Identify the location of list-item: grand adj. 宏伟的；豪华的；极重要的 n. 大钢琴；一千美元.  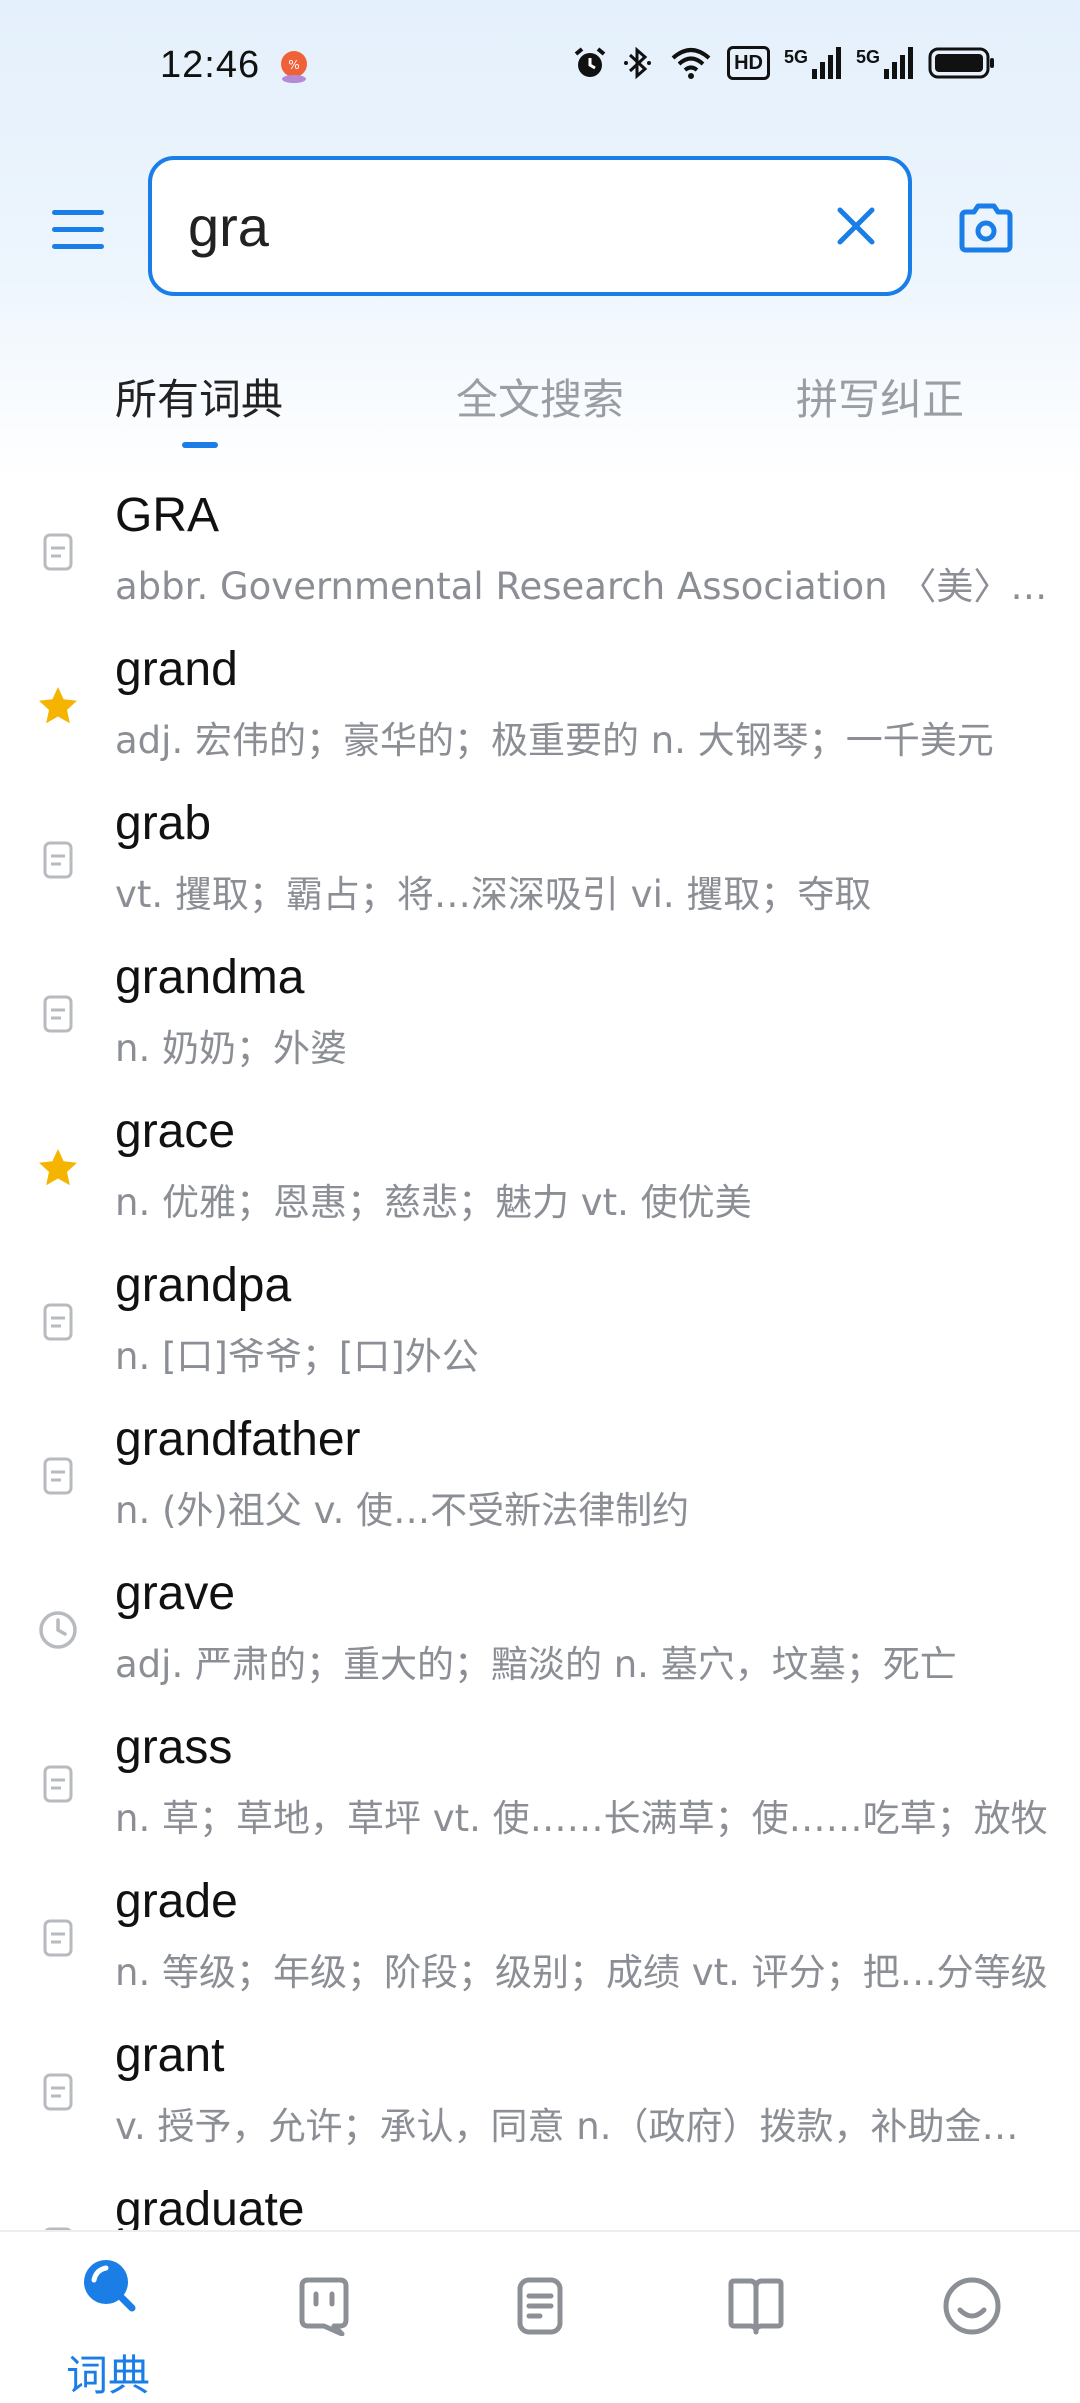
(540, 701).